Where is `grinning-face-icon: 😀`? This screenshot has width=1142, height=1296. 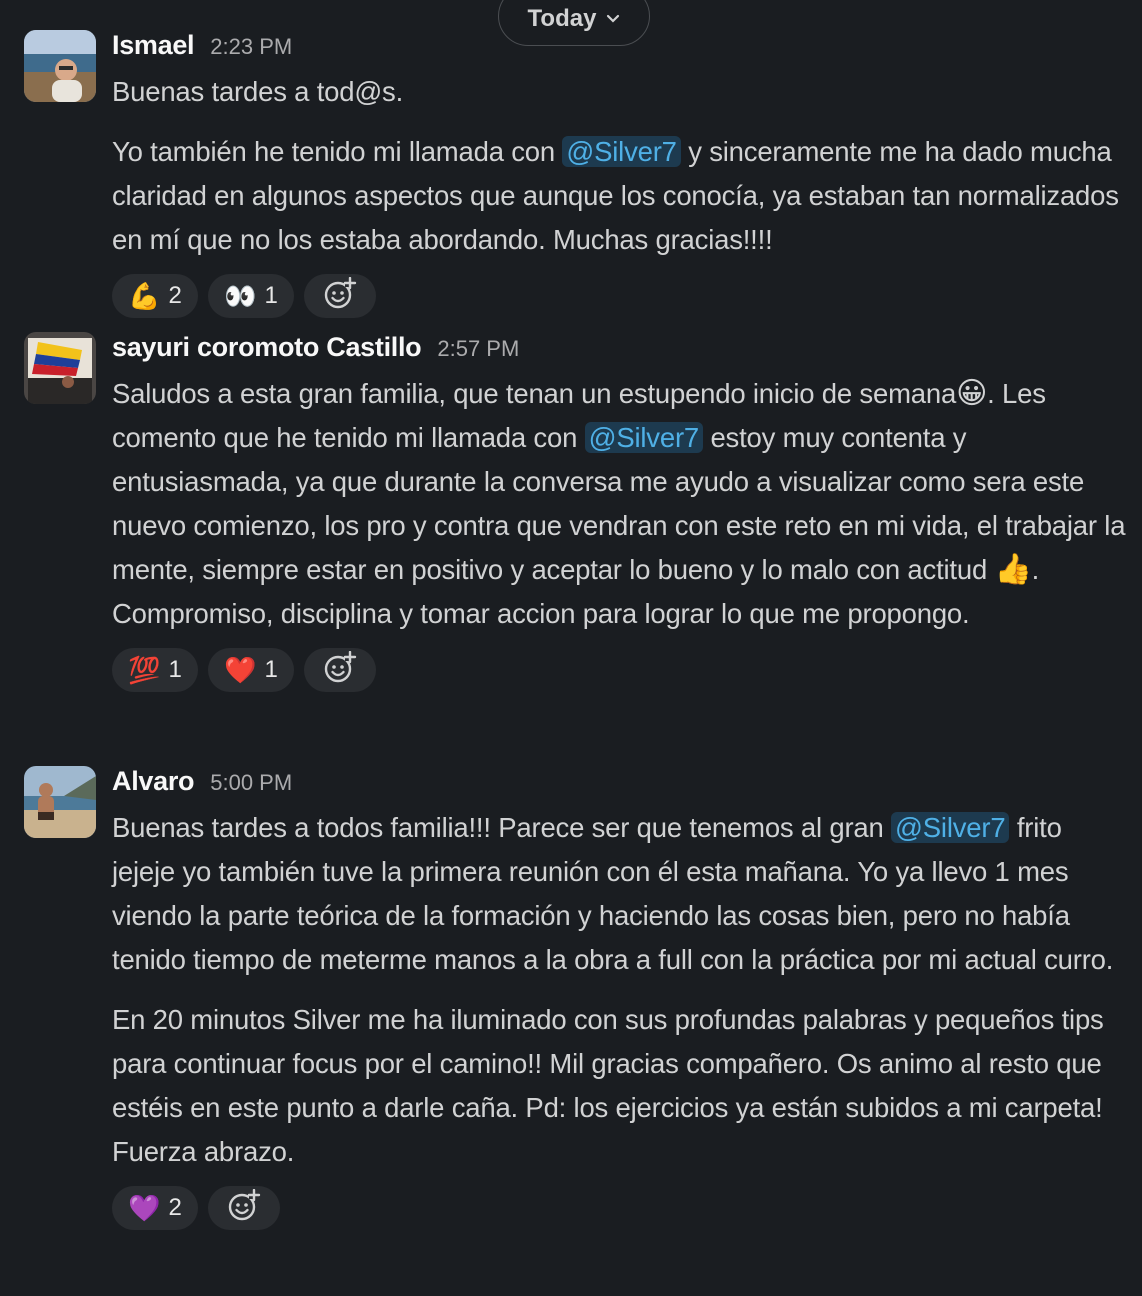 grinning-face-icon: 😀 is located at coordinates (972, 393).